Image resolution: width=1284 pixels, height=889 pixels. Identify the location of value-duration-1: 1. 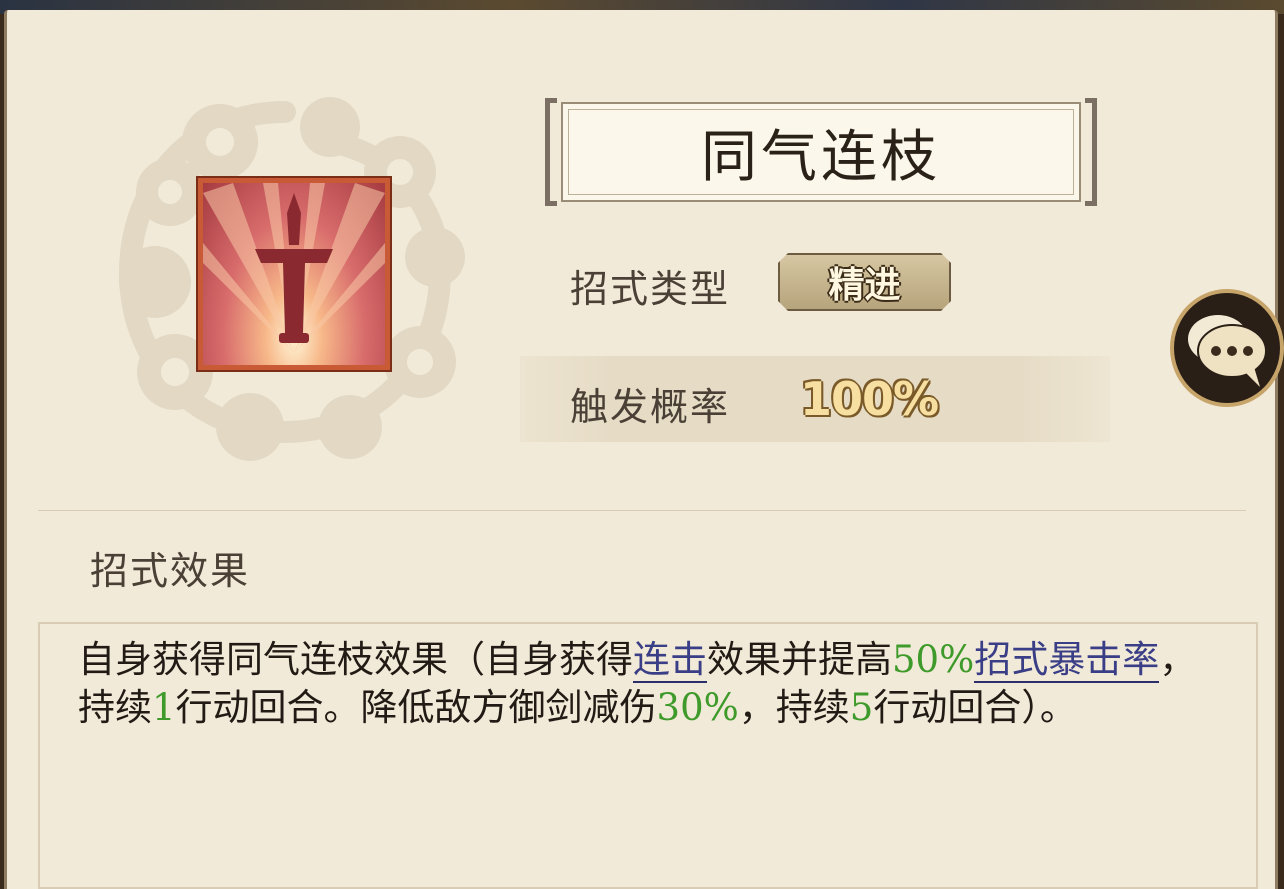
(164, 707).